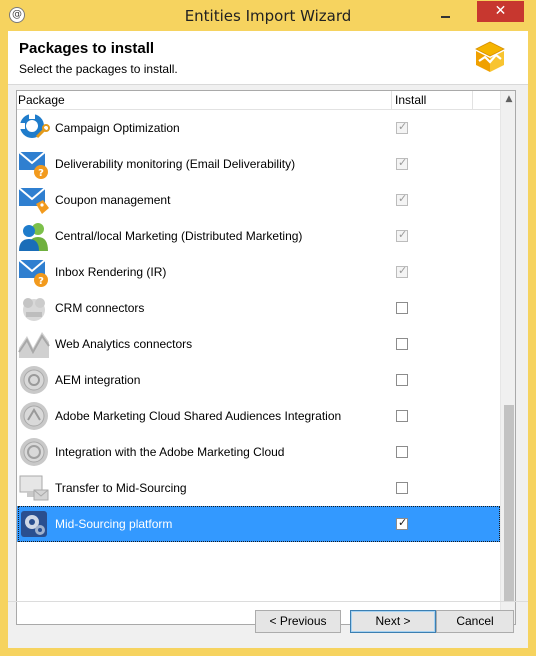 The image size is (536, 656). Describe the element at coordinates (508, 99) in the screenshot. I see `scroll-up-arrow-icon: ▲` at that location.